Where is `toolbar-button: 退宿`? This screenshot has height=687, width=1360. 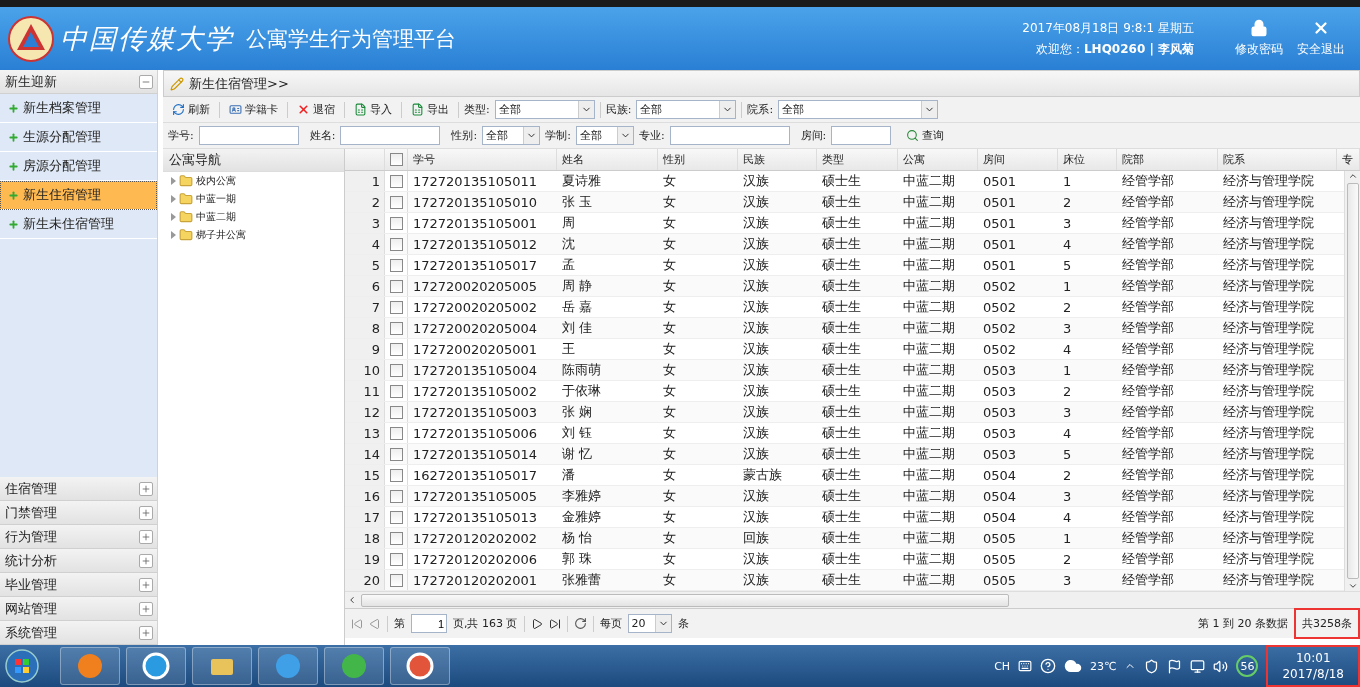 toolbar-button: 退宿 is located at coordinates (316, 109).